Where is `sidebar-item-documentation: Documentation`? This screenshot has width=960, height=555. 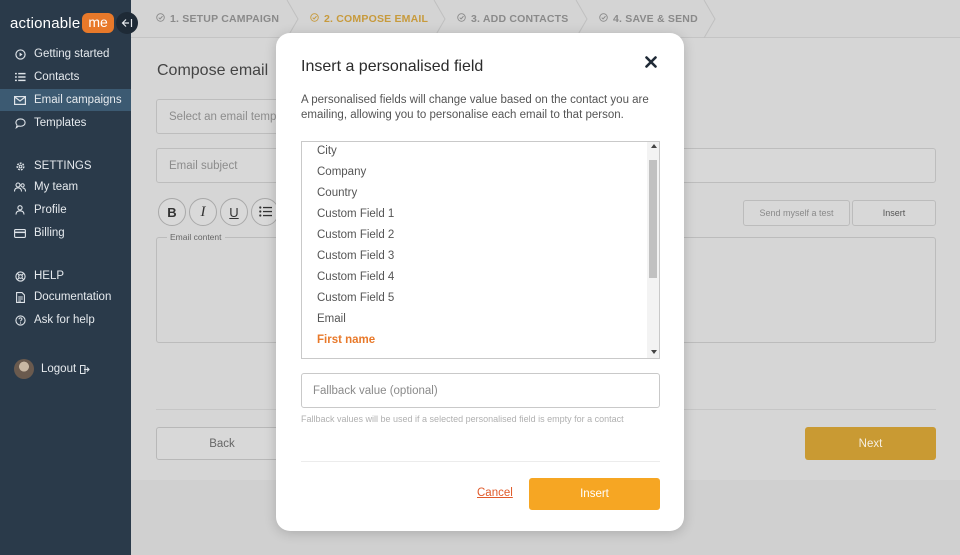
sidebar-item-documentation: Documentation is located at coordinates (65, 297).